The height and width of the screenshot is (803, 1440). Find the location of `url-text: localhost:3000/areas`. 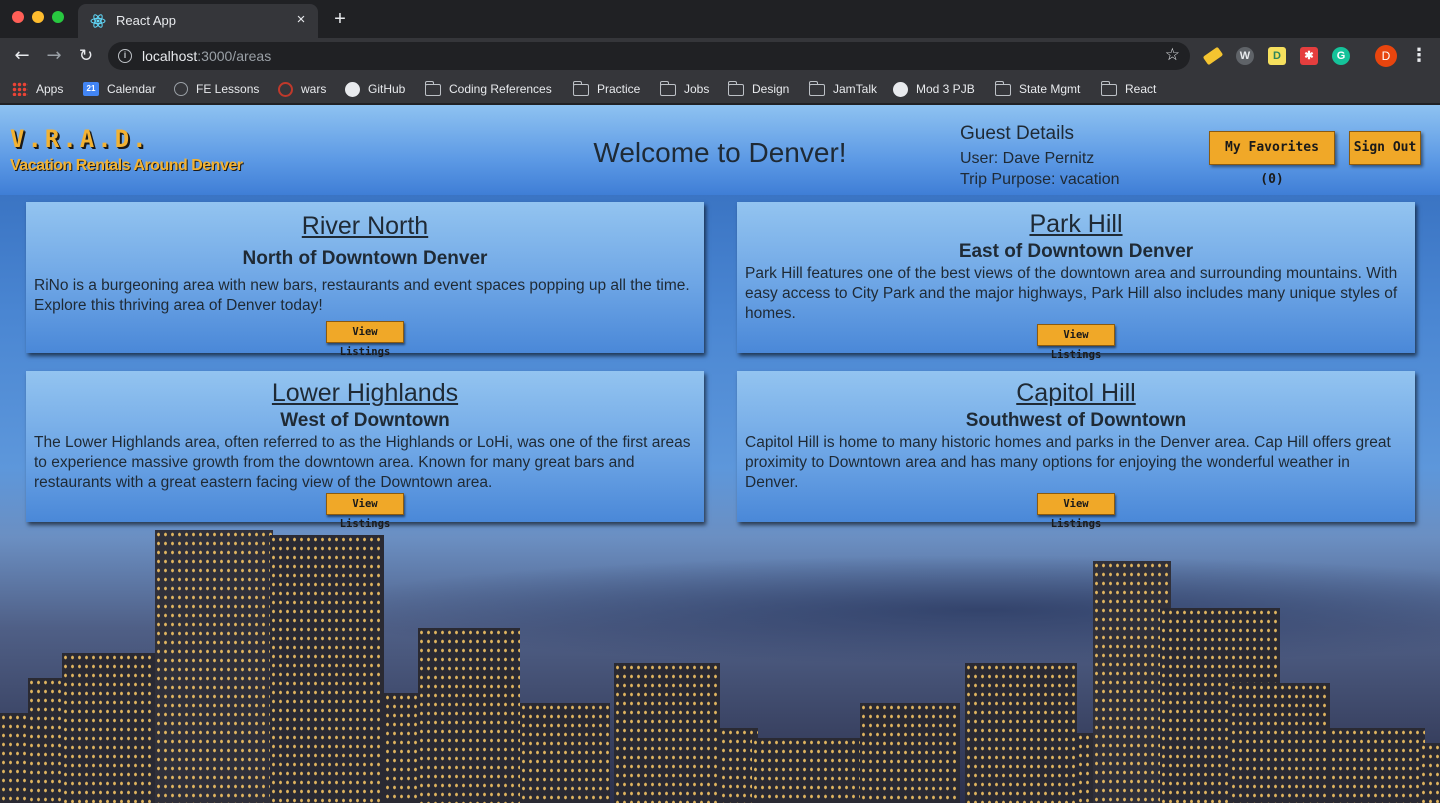

url-text: localhost:3000/areas is located at coordinates (206, 56).